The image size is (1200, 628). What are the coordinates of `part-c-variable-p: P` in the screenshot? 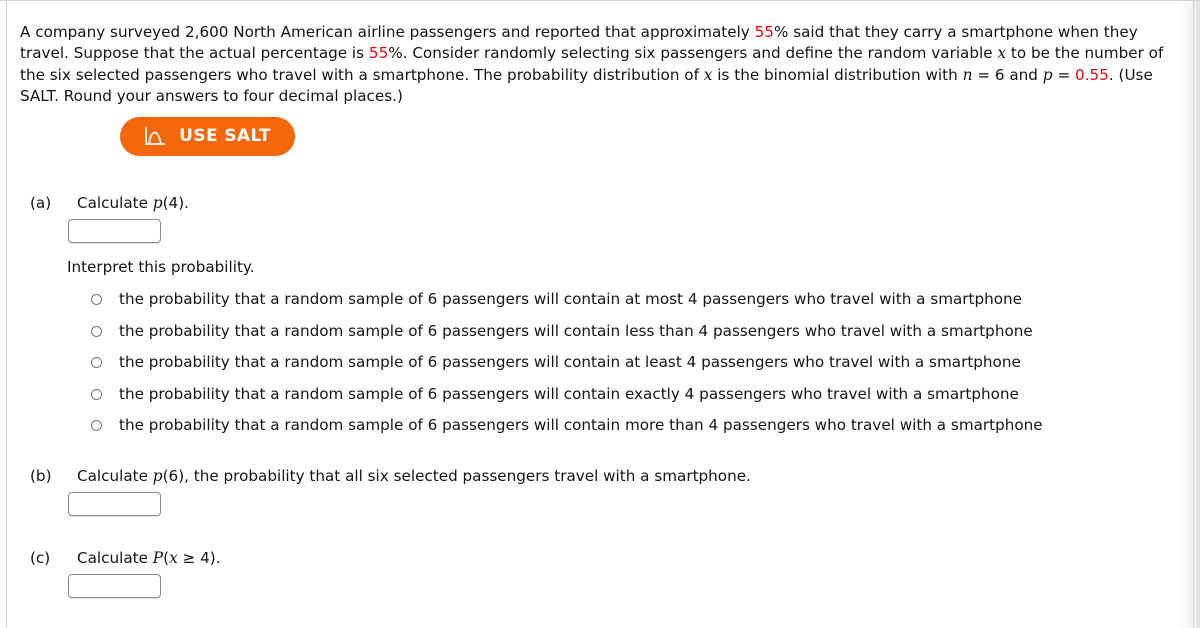 It's located at (158, 558).